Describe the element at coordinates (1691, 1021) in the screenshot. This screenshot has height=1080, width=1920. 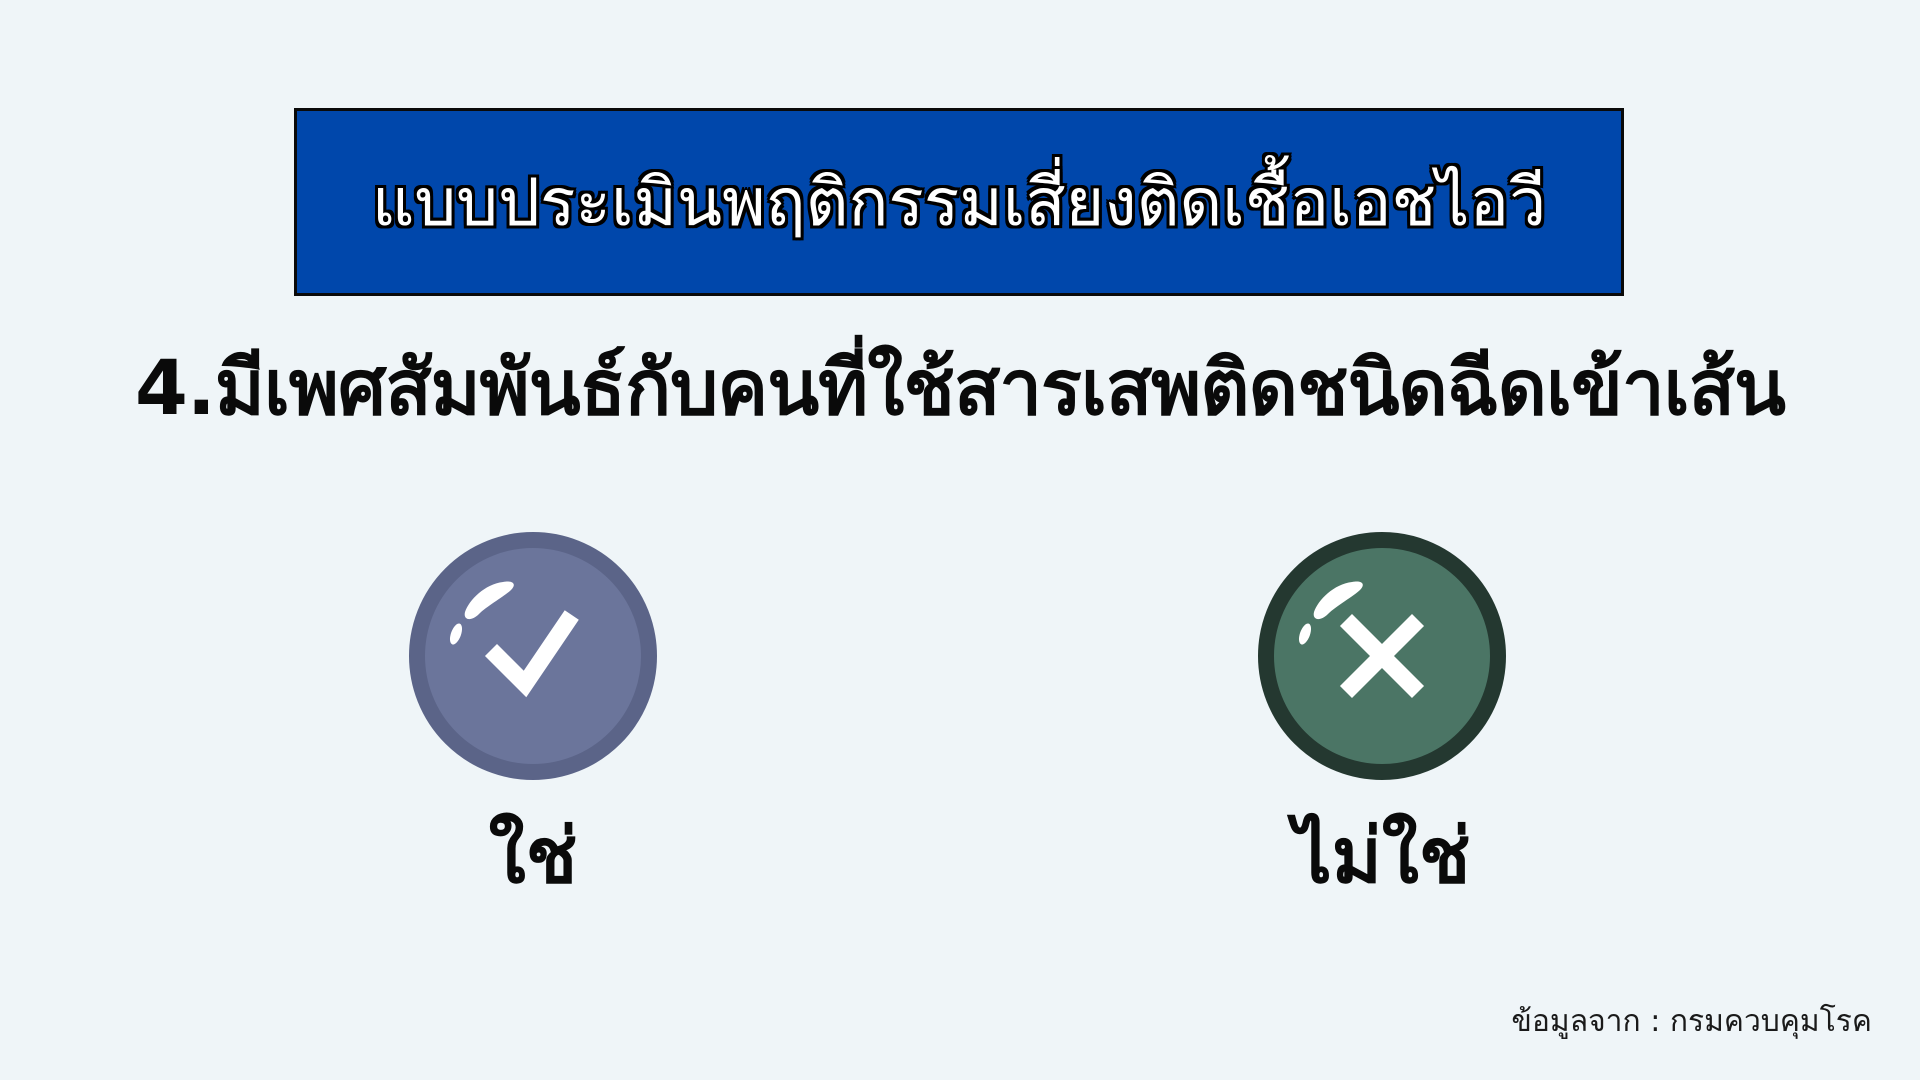
I see `source-credit: ข้อมูลจาก : กรมควบคุมโรค` at that location.